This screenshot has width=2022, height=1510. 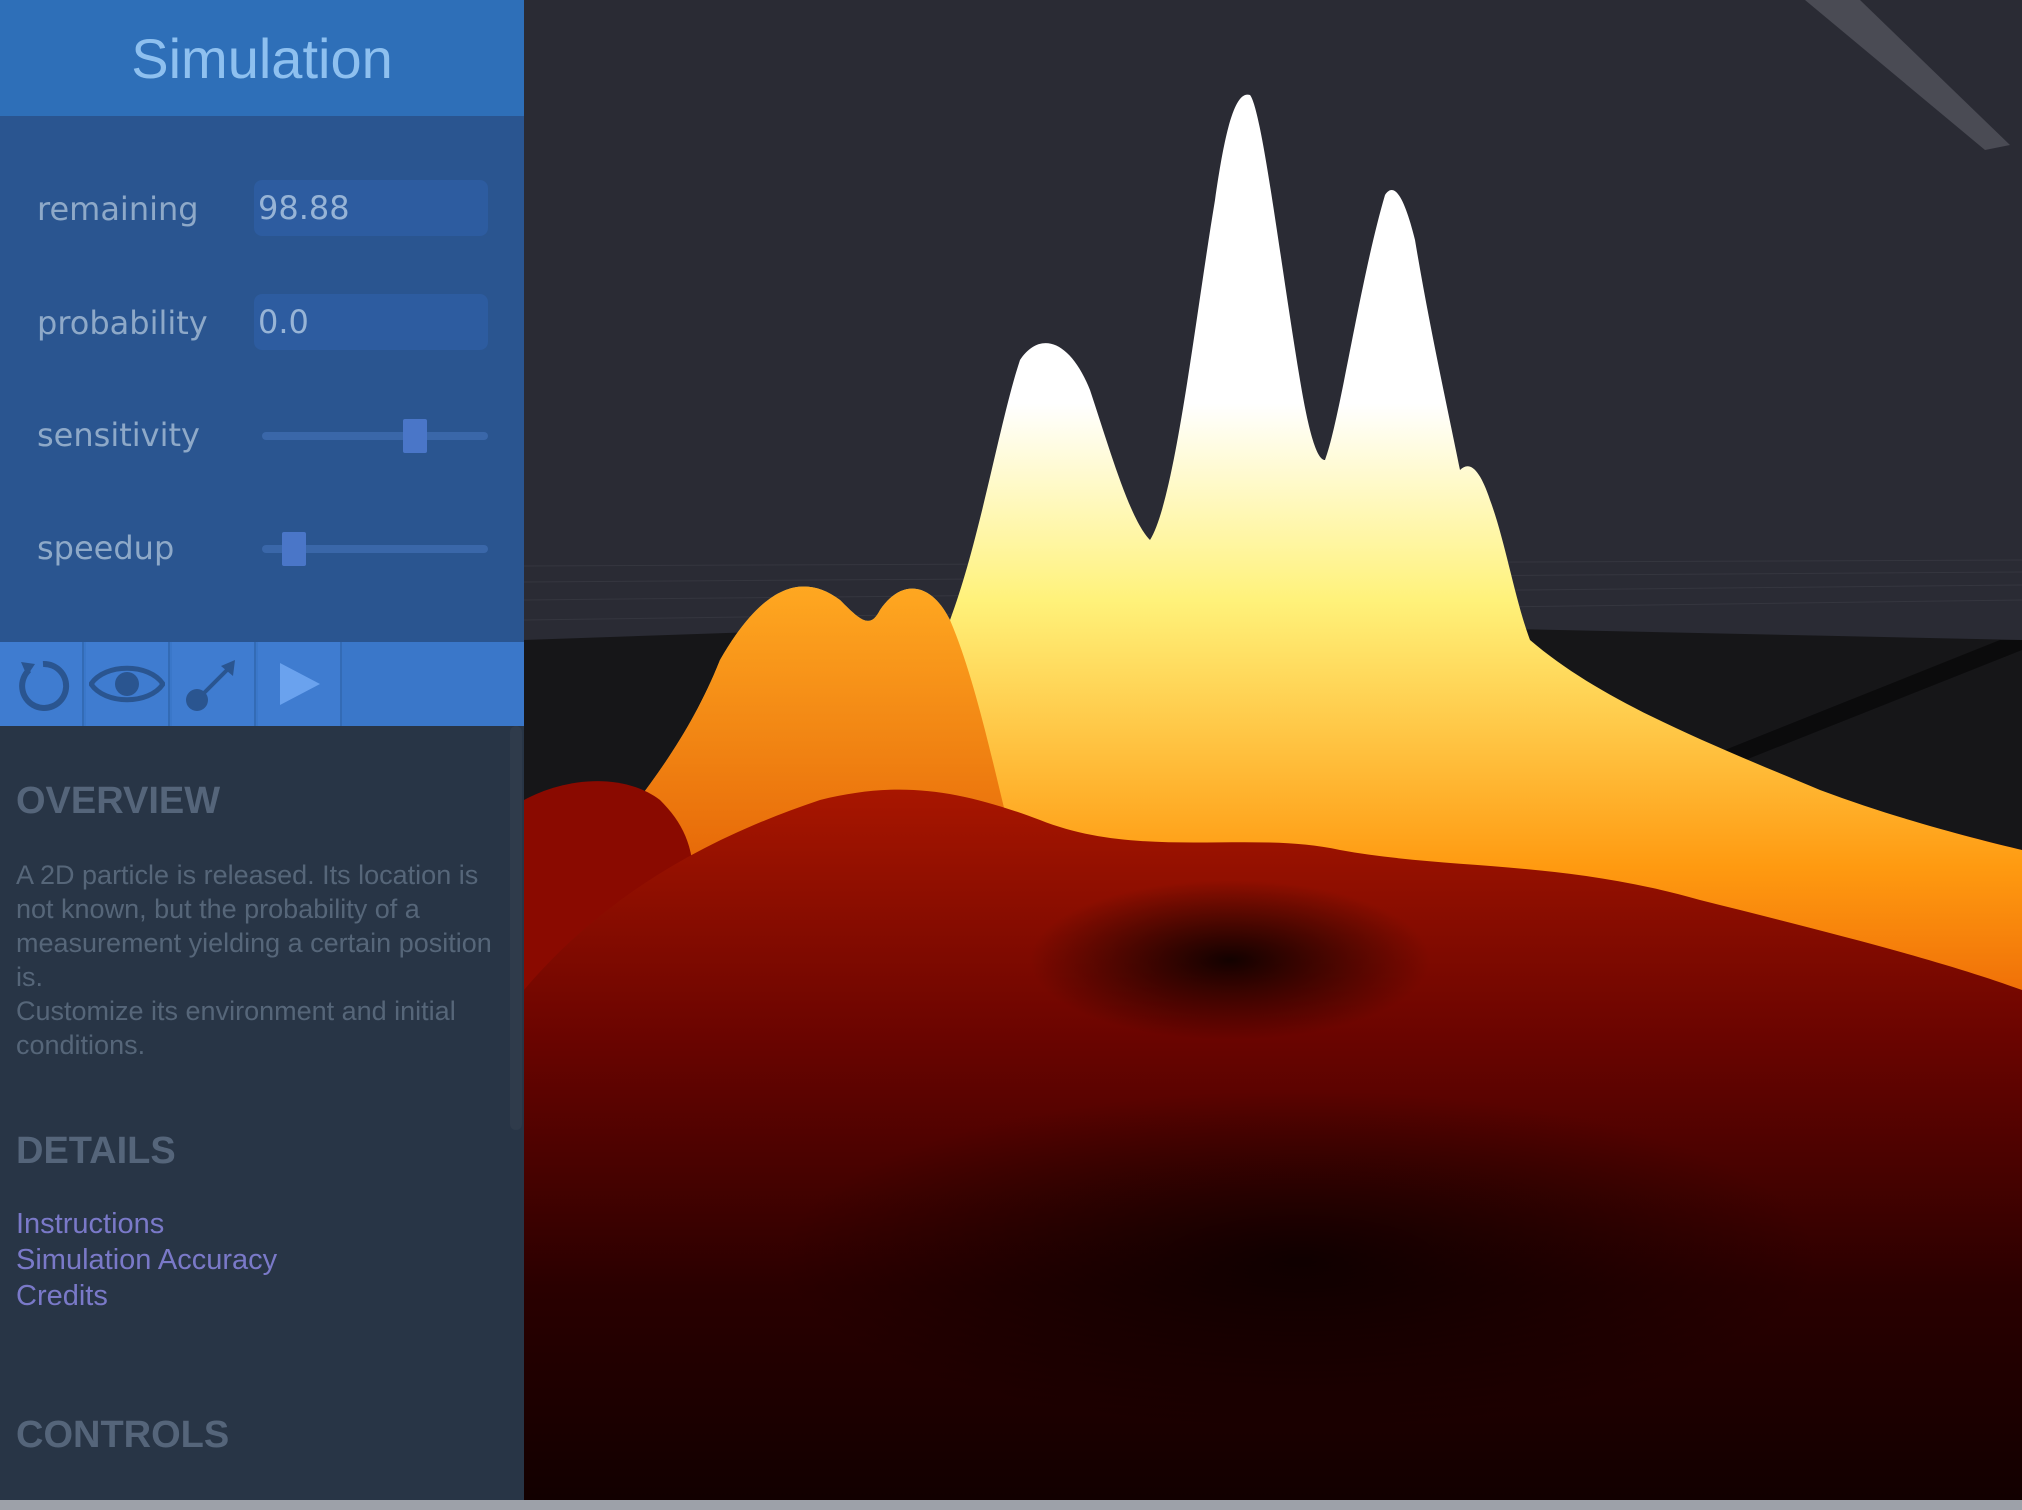 What do you see at coordinates (118, 435) in the screenshot?
I see `sensitivity-label: sensitivity` at bounding box center [118, 435].